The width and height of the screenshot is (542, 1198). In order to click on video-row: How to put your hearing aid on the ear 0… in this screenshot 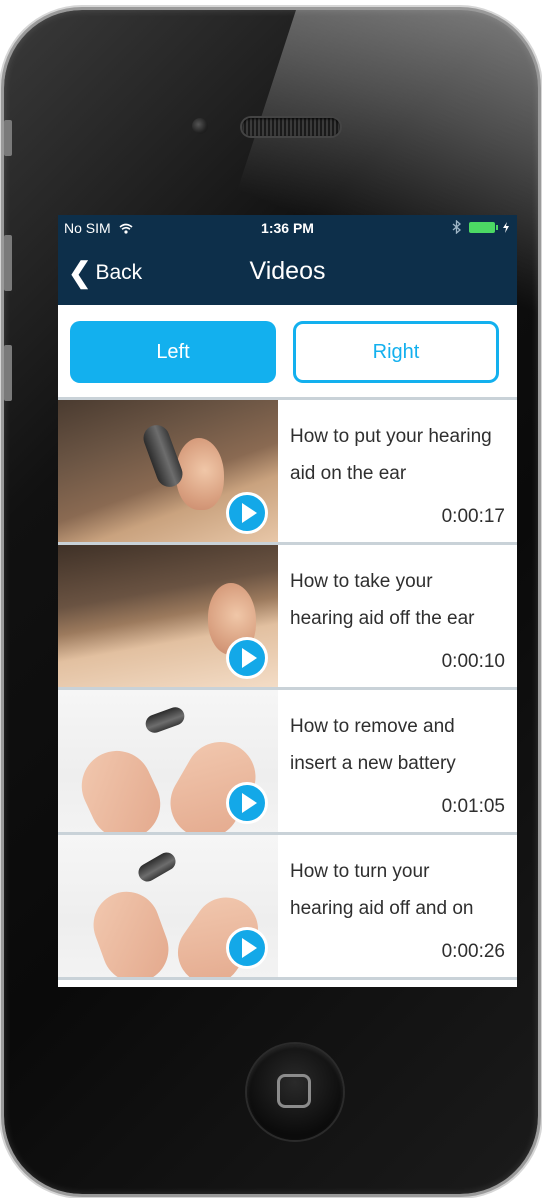, I will do `click(287, 472)`.